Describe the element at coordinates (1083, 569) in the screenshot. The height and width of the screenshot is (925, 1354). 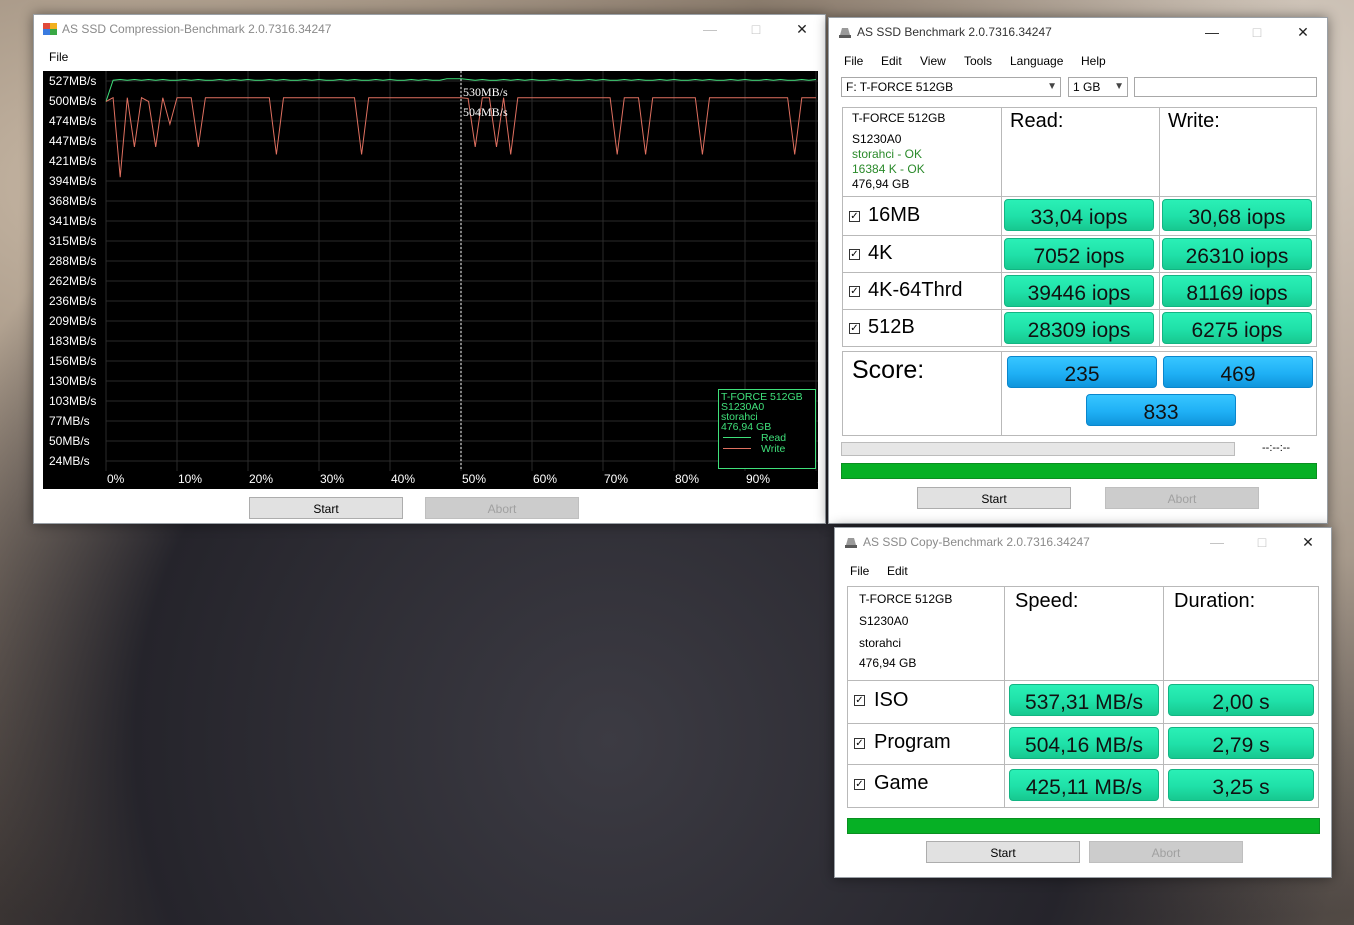
I see `menu-bar: File Edit` at that location.